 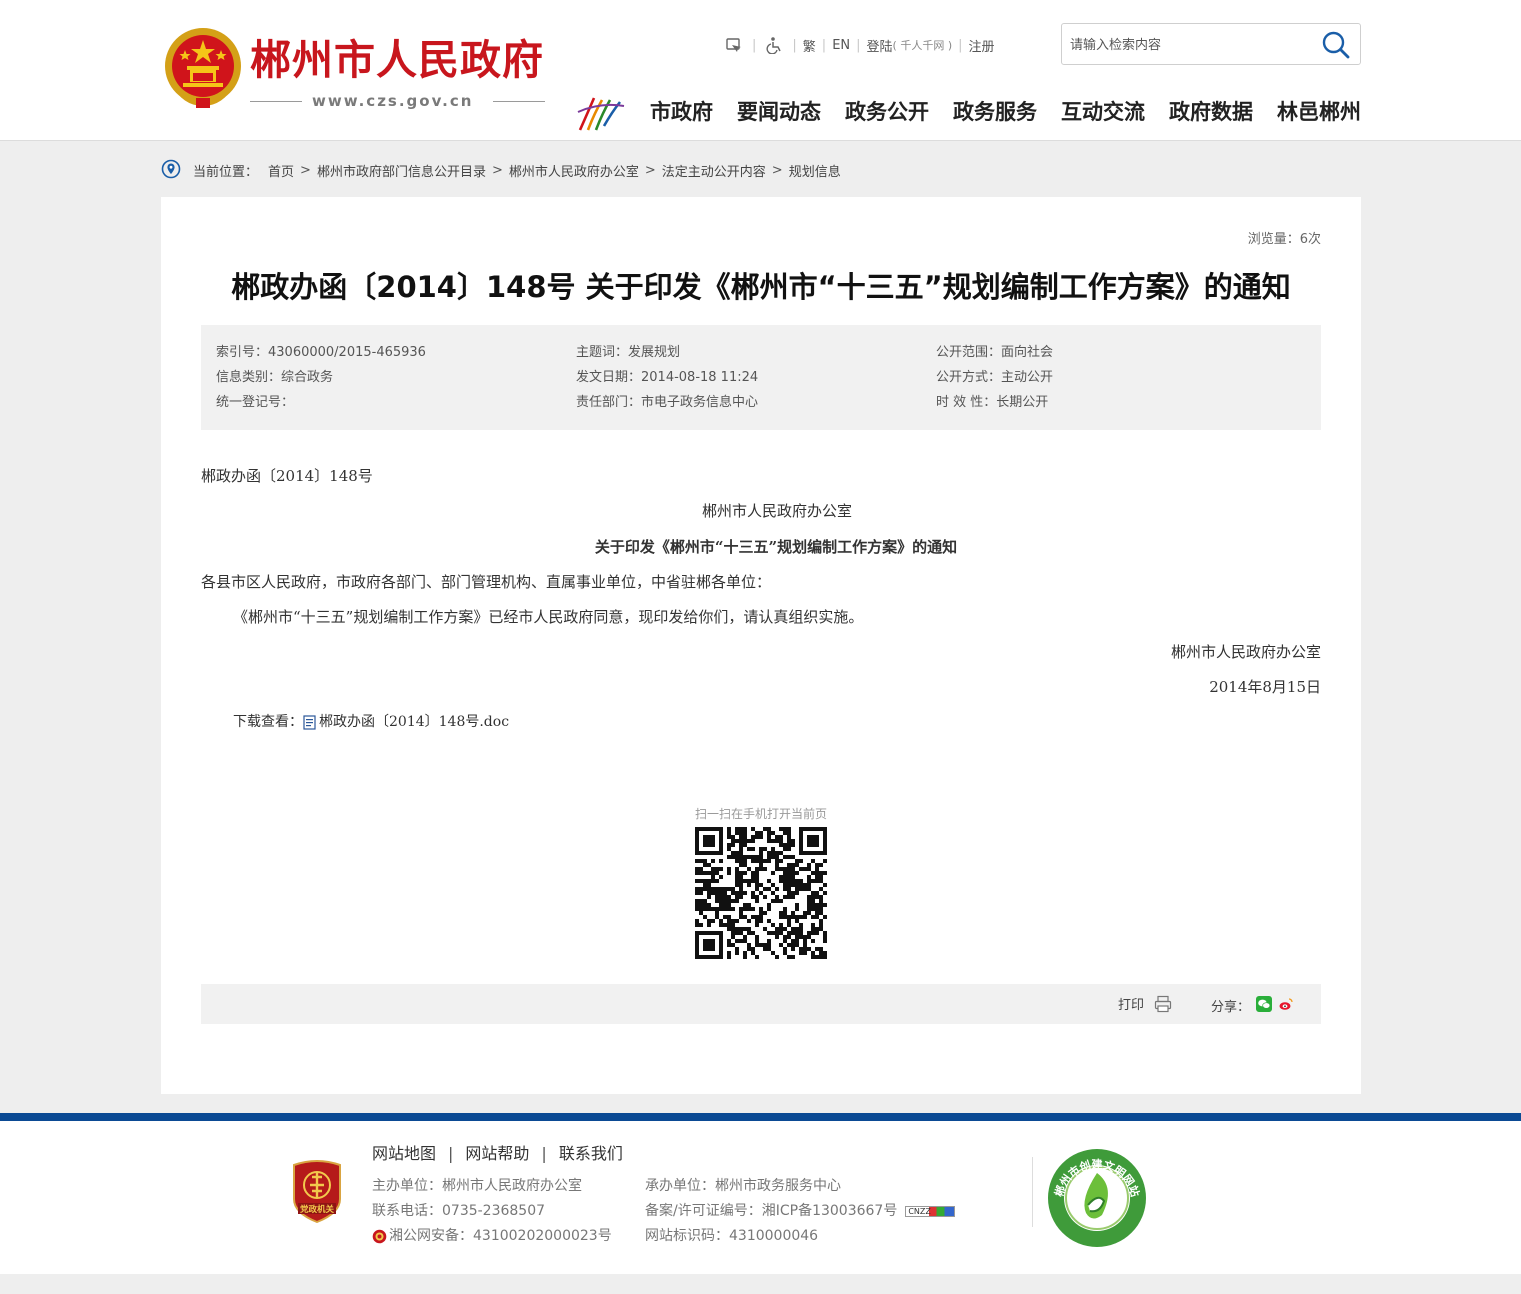 What do you see at coordinates (601, 114) in the screenshot?
I see `city-brand-logo-icon` at bounding box center [601, 114].